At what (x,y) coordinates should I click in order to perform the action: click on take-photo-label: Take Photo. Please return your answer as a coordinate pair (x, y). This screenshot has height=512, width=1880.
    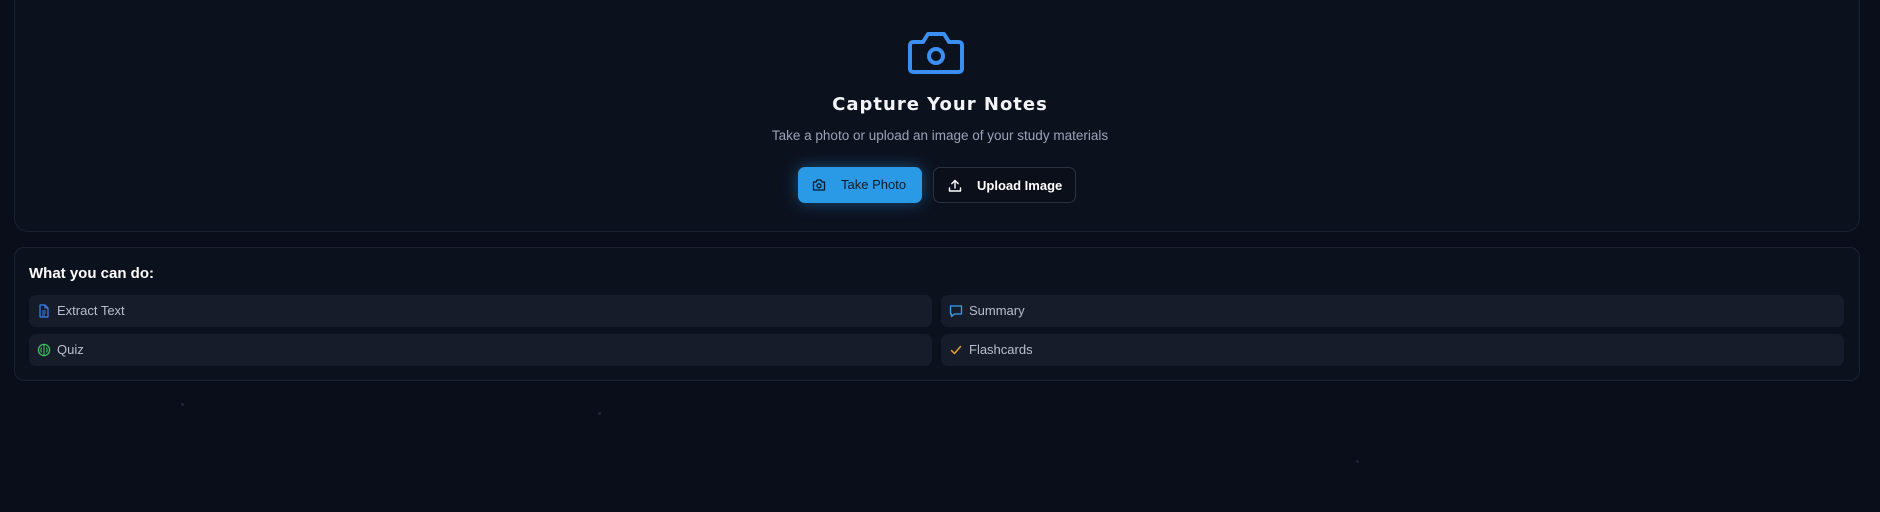
    Looking at the image, I should click on (874, 184).